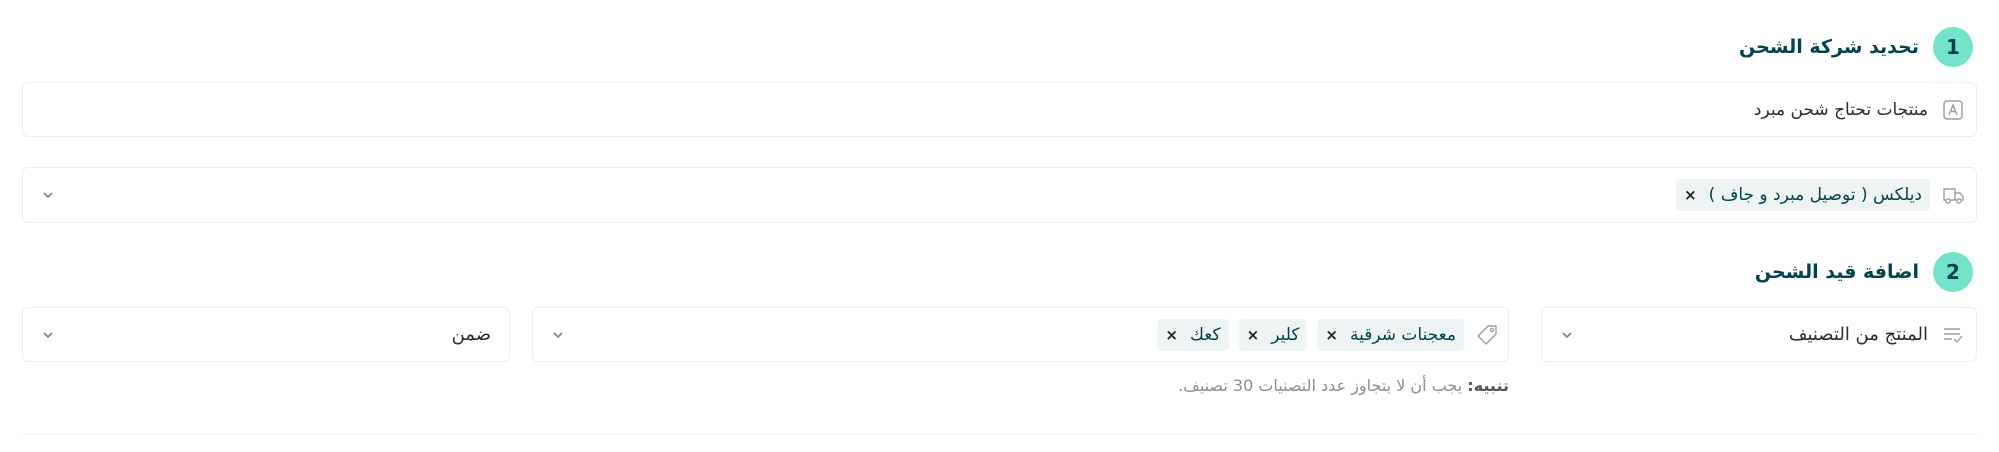 The image size is (1999, 452). What do you see at coordinates (1403, 334) in the screenshot?
I see `category-tag-label: معجنات شرقية` at bounding box center [1403, 334].